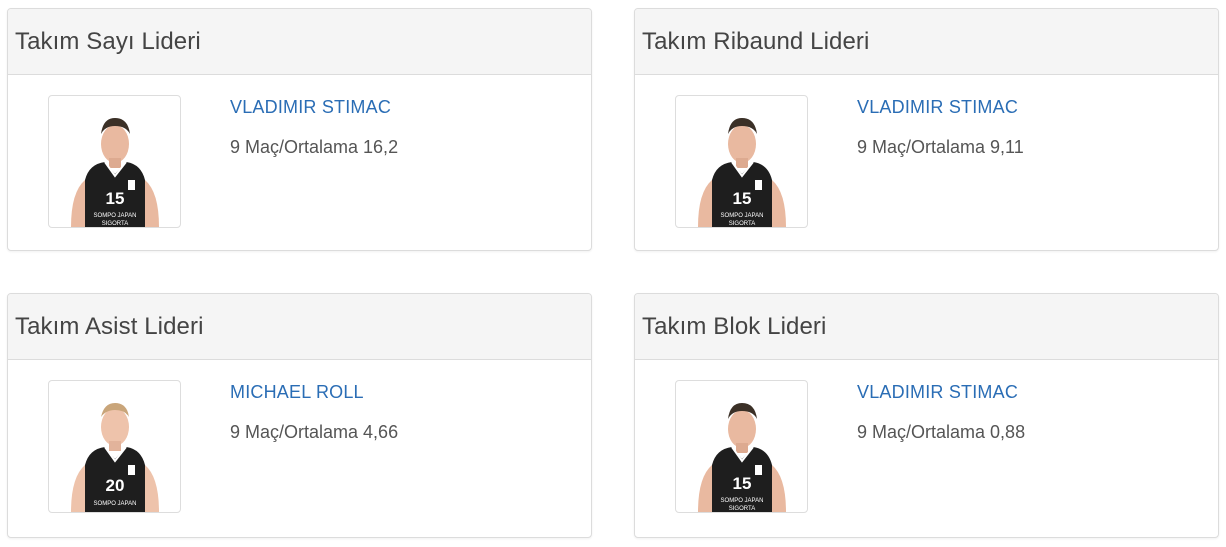  What do you see at coordinates (734, 326) in the screenshot?
I see `panel-title: Takım Blok Lideri` at bounding box center [734, 326].